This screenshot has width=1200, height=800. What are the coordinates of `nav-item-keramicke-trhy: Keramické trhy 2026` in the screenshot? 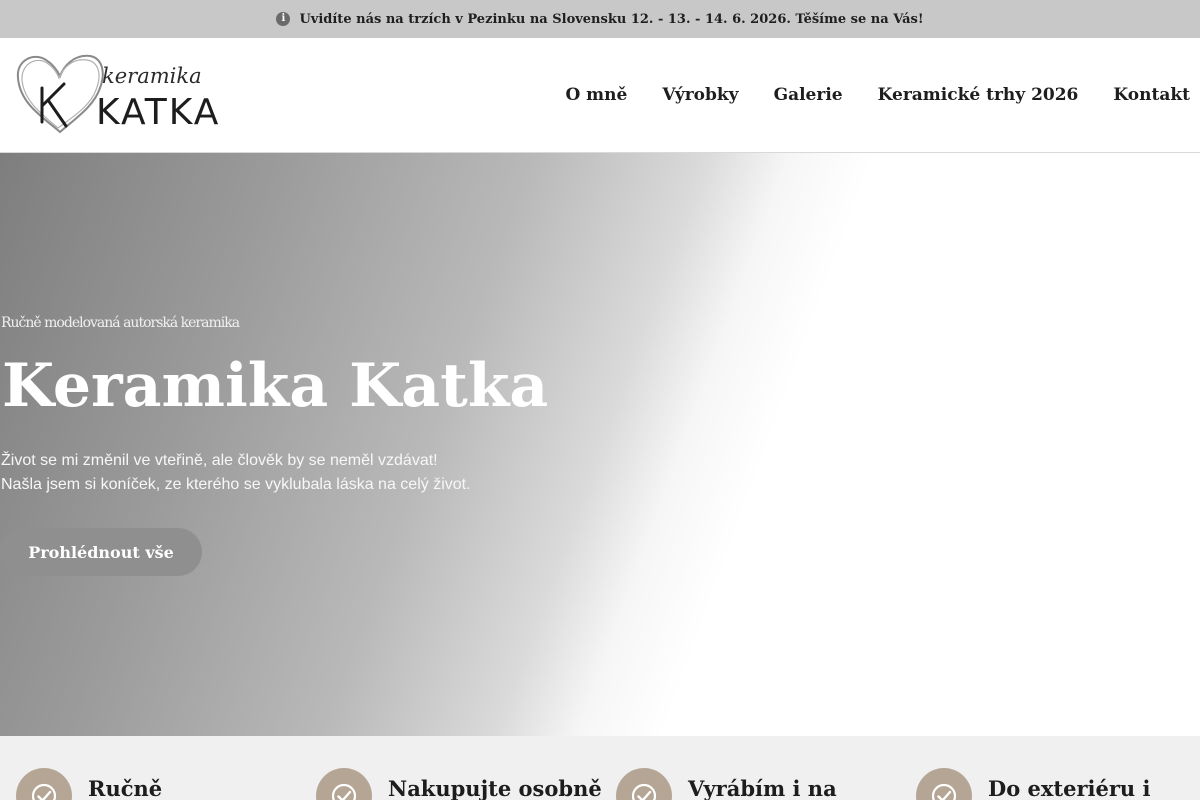 It's located at (978, 95).